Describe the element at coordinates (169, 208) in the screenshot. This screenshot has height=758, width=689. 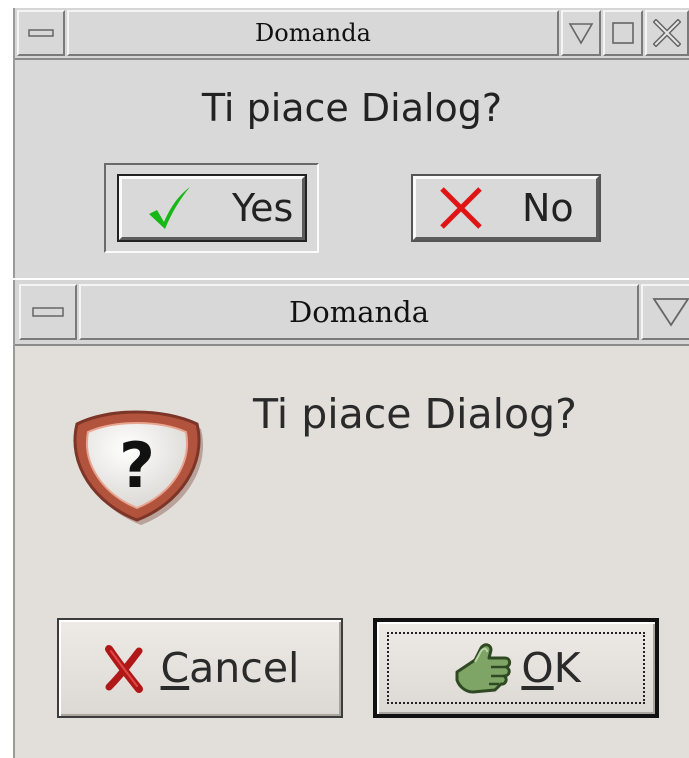
I see `checkmark-icon` at that location.